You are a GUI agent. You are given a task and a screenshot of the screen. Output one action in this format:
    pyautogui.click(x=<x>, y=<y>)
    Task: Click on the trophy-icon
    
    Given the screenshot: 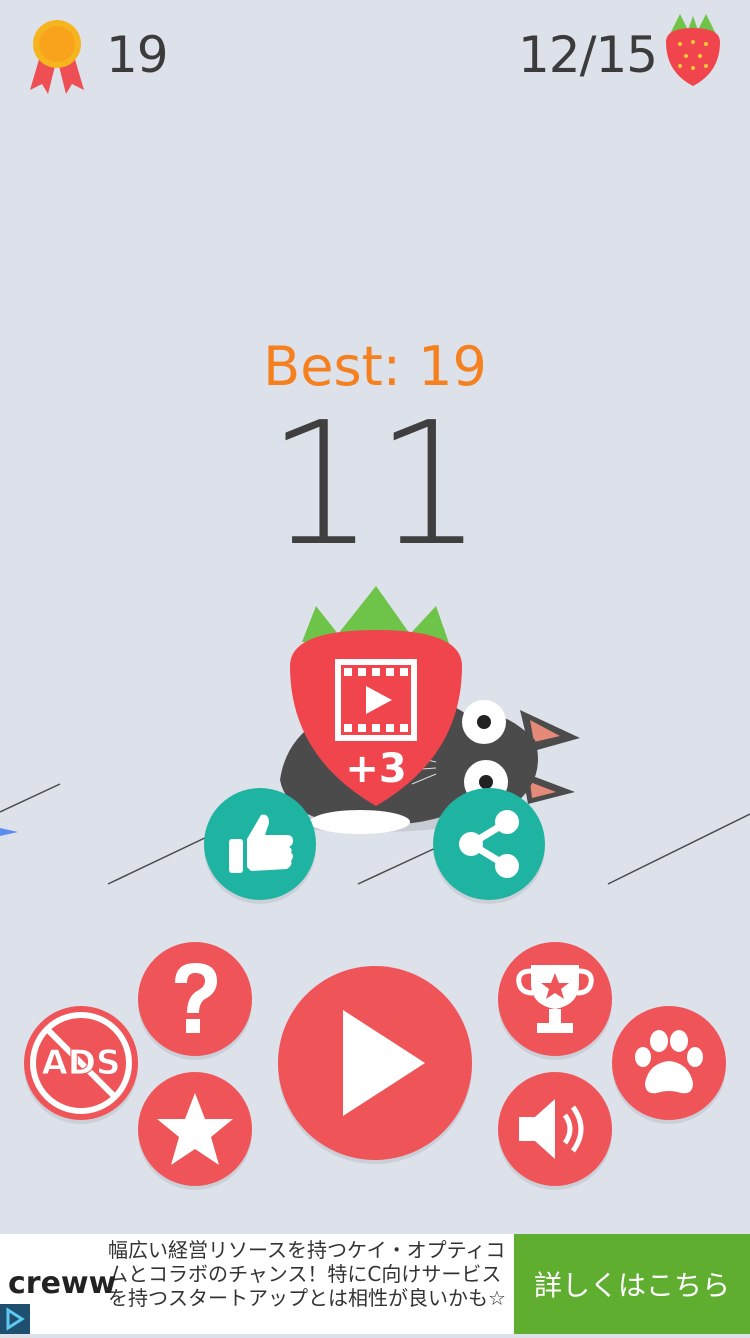 What is the action you would take?
    pyautogui.click(x=555, y=999)
    